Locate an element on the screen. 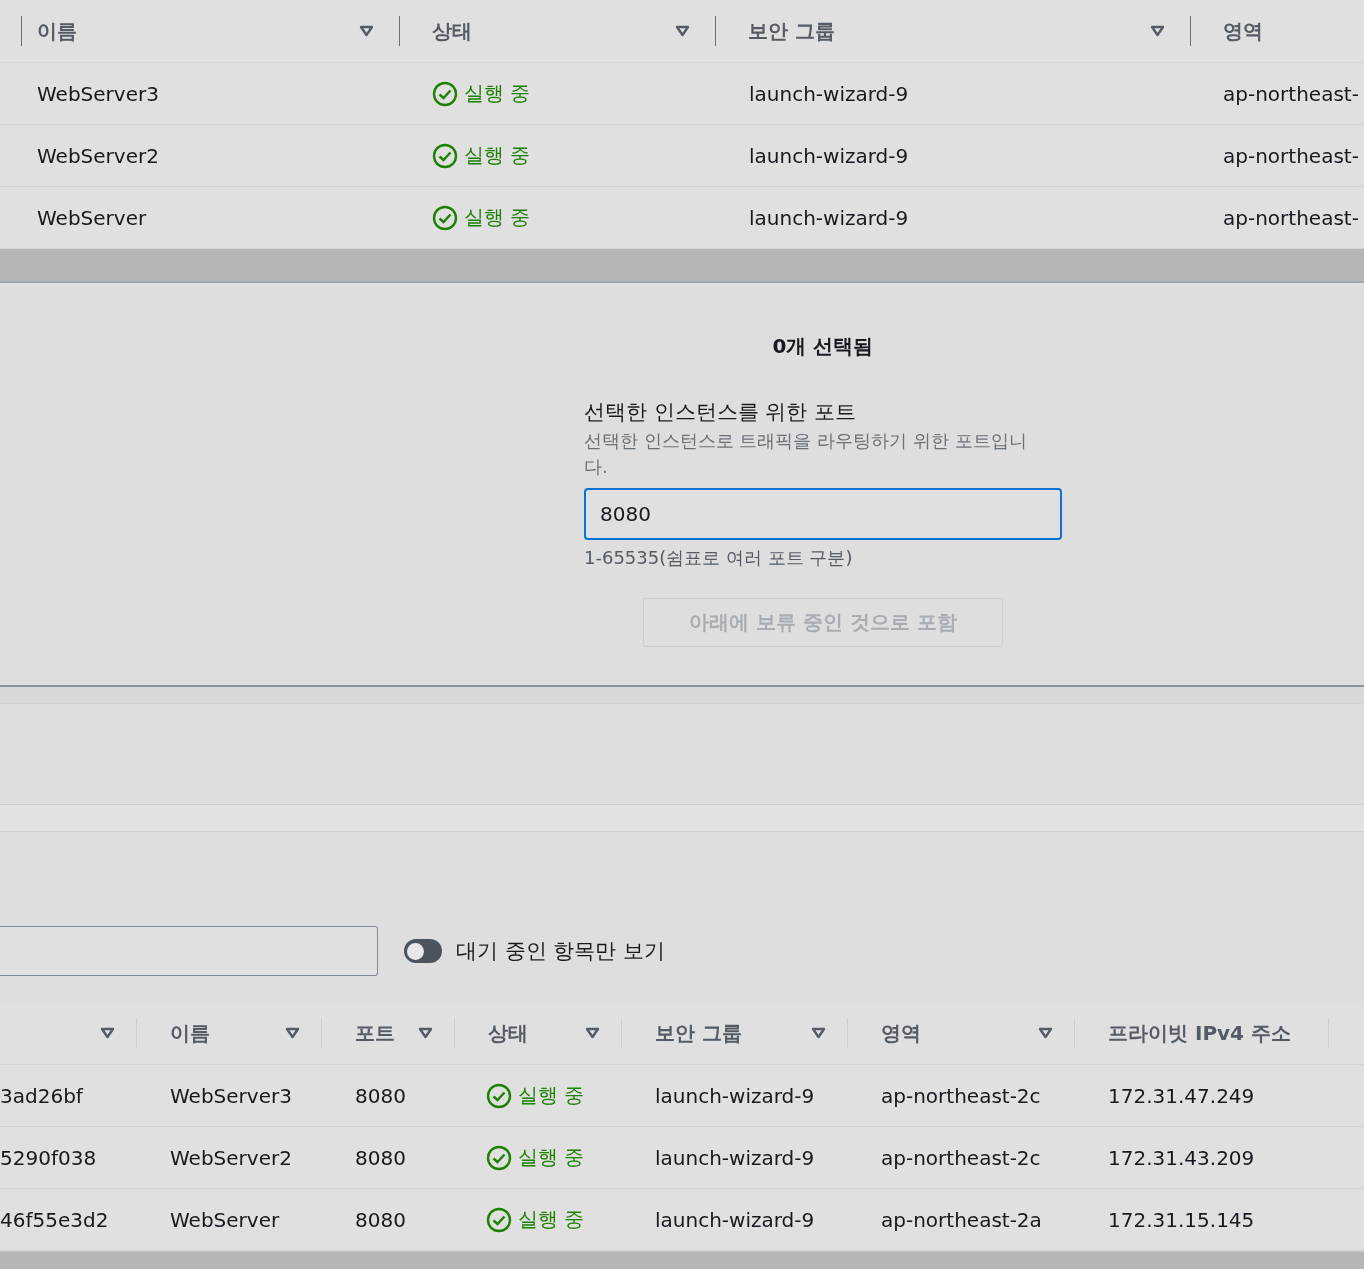 Image resolution: width=1364 pixels, height=1269 pixels. table-cell: ap-northeast-2a is located at coordinates (961, 1219).